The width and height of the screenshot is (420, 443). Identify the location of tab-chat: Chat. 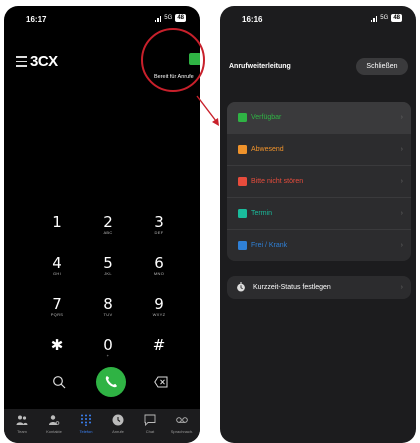
(150, 424).